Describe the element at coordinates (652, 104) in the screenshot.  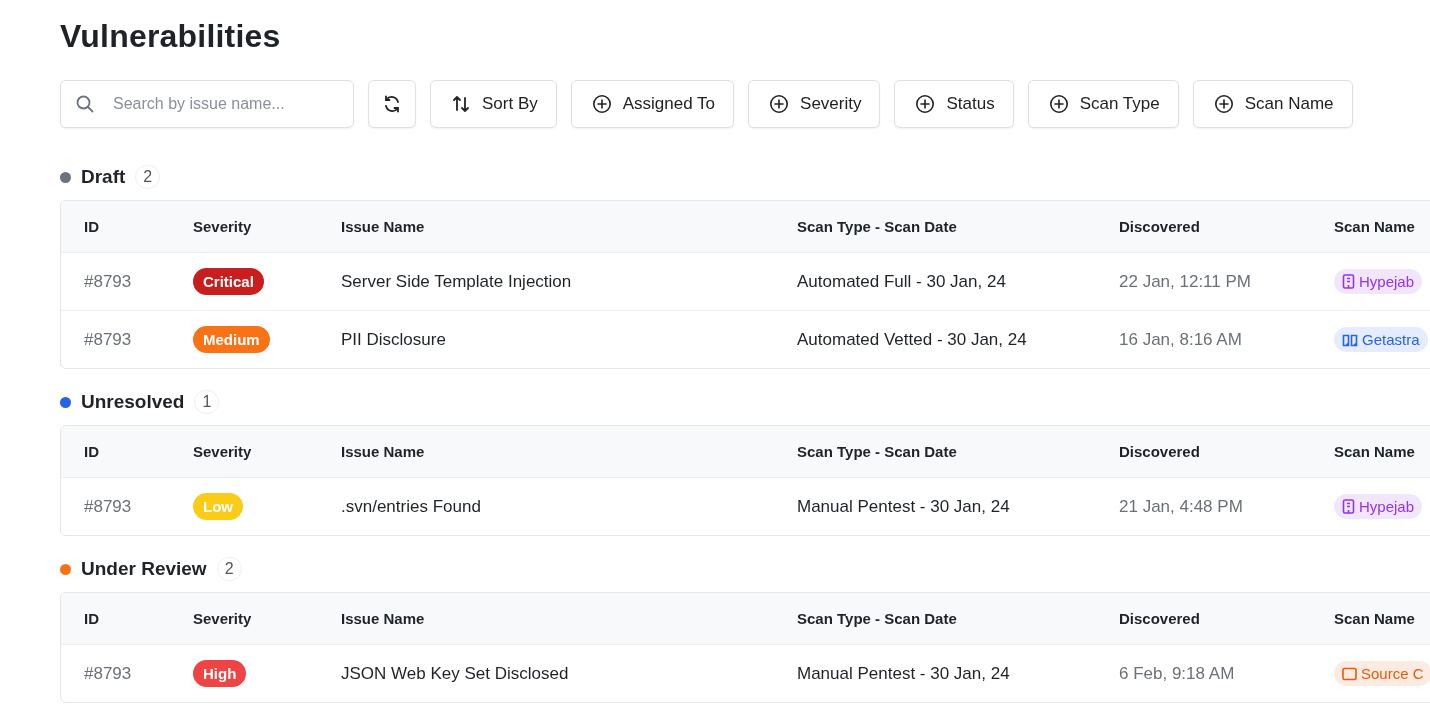
I see `filter-button: Assigned To` at that location.